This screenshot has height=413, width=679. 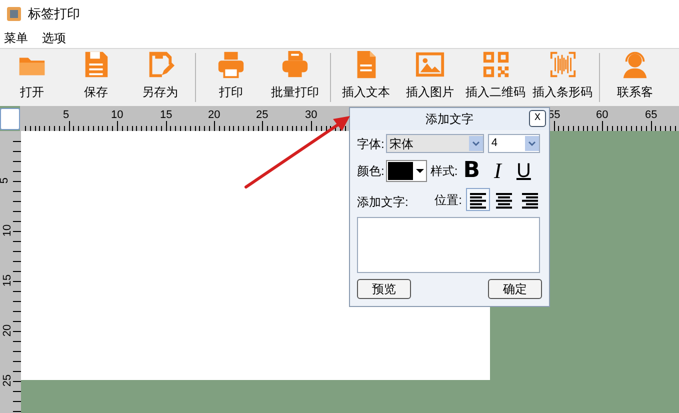 I want to click on ruler-number: 30, so click(x=311, y=115).